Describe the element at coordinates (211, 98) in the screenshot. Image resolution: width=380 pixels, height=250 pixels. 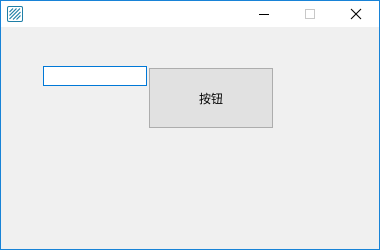
I see `primary-button: 按钮` at that location.